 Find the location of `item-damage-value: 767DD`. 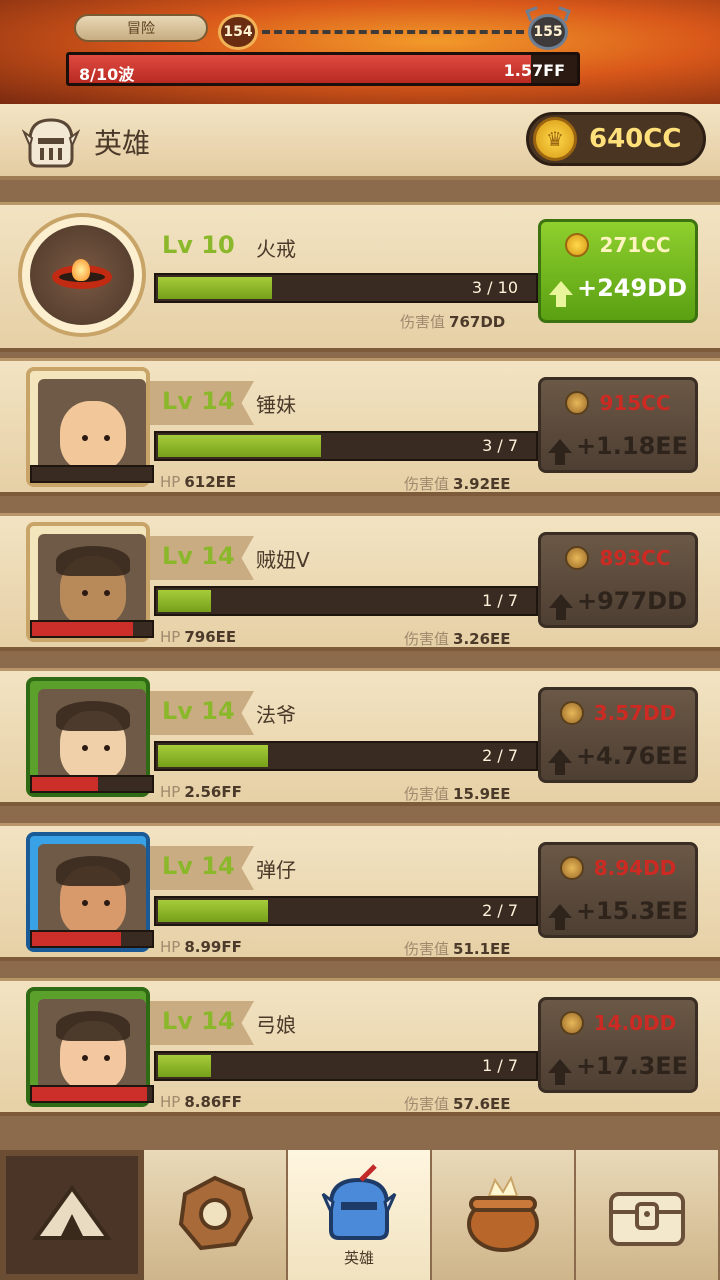

item-damage-value: 767DD is located at coordinates (477, 322).